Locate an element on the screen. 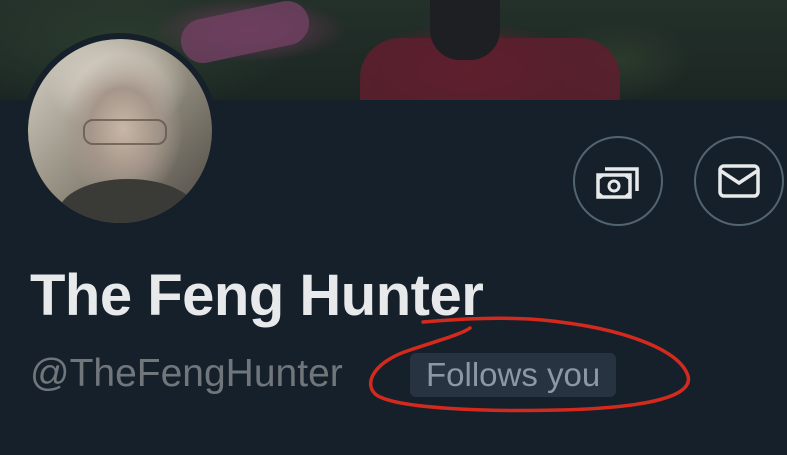 Image resolution: width=787 pixels, height=455 pixels. envelope-icon is located at coordinates (739, 181).